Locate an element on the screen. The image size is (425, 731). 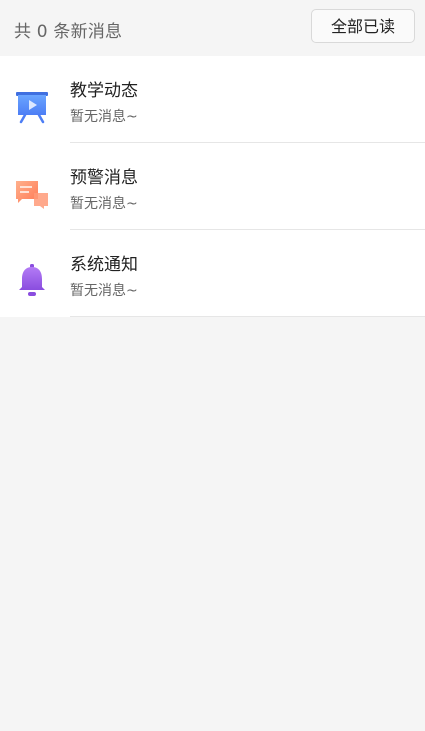
list-item-system-notices: 系统通知 暂无消息~ is located at coordinates (212, 273).